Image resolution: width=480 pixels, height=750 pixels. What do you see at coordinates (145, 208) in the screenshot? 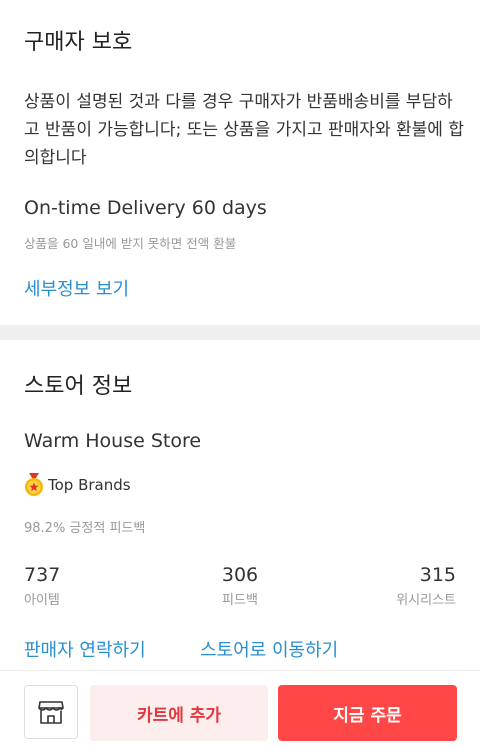
I see `delivery-guarantee-title: On-time Delivery 60 days` at bounding box center [145, 208].